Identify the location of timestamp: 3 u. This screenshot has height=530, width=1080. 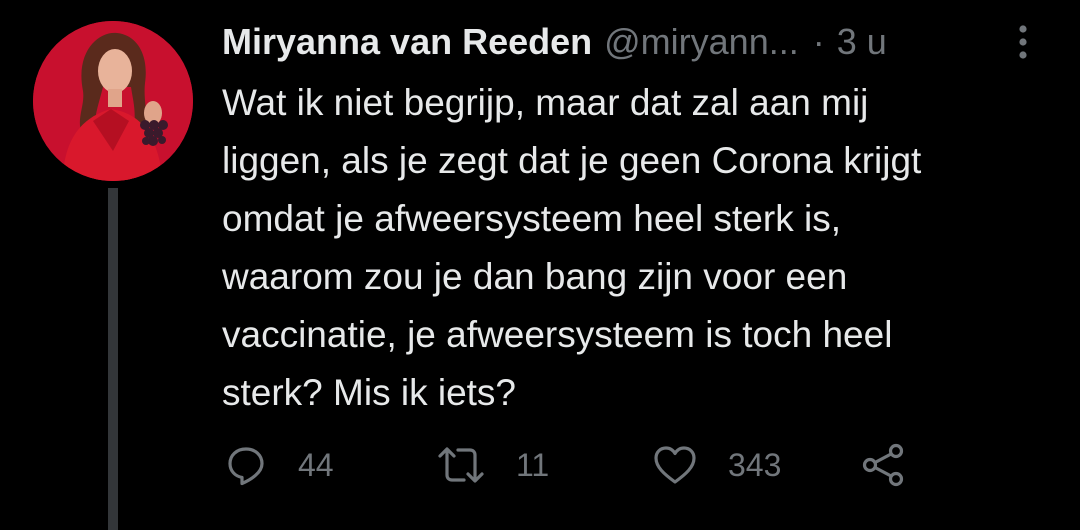
(862, 42).